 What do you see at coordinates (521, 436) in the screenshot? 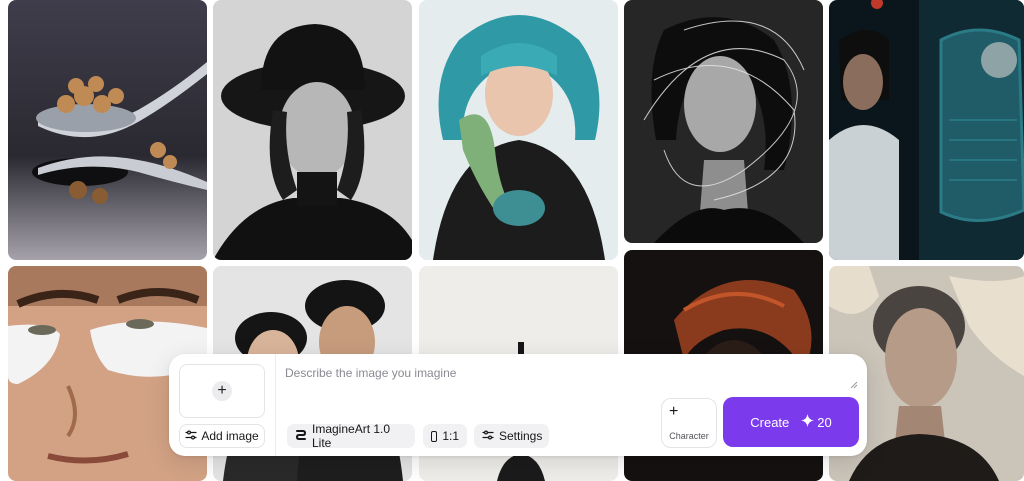
I see `settings-label: Settings` at bounding box center [521, 436].